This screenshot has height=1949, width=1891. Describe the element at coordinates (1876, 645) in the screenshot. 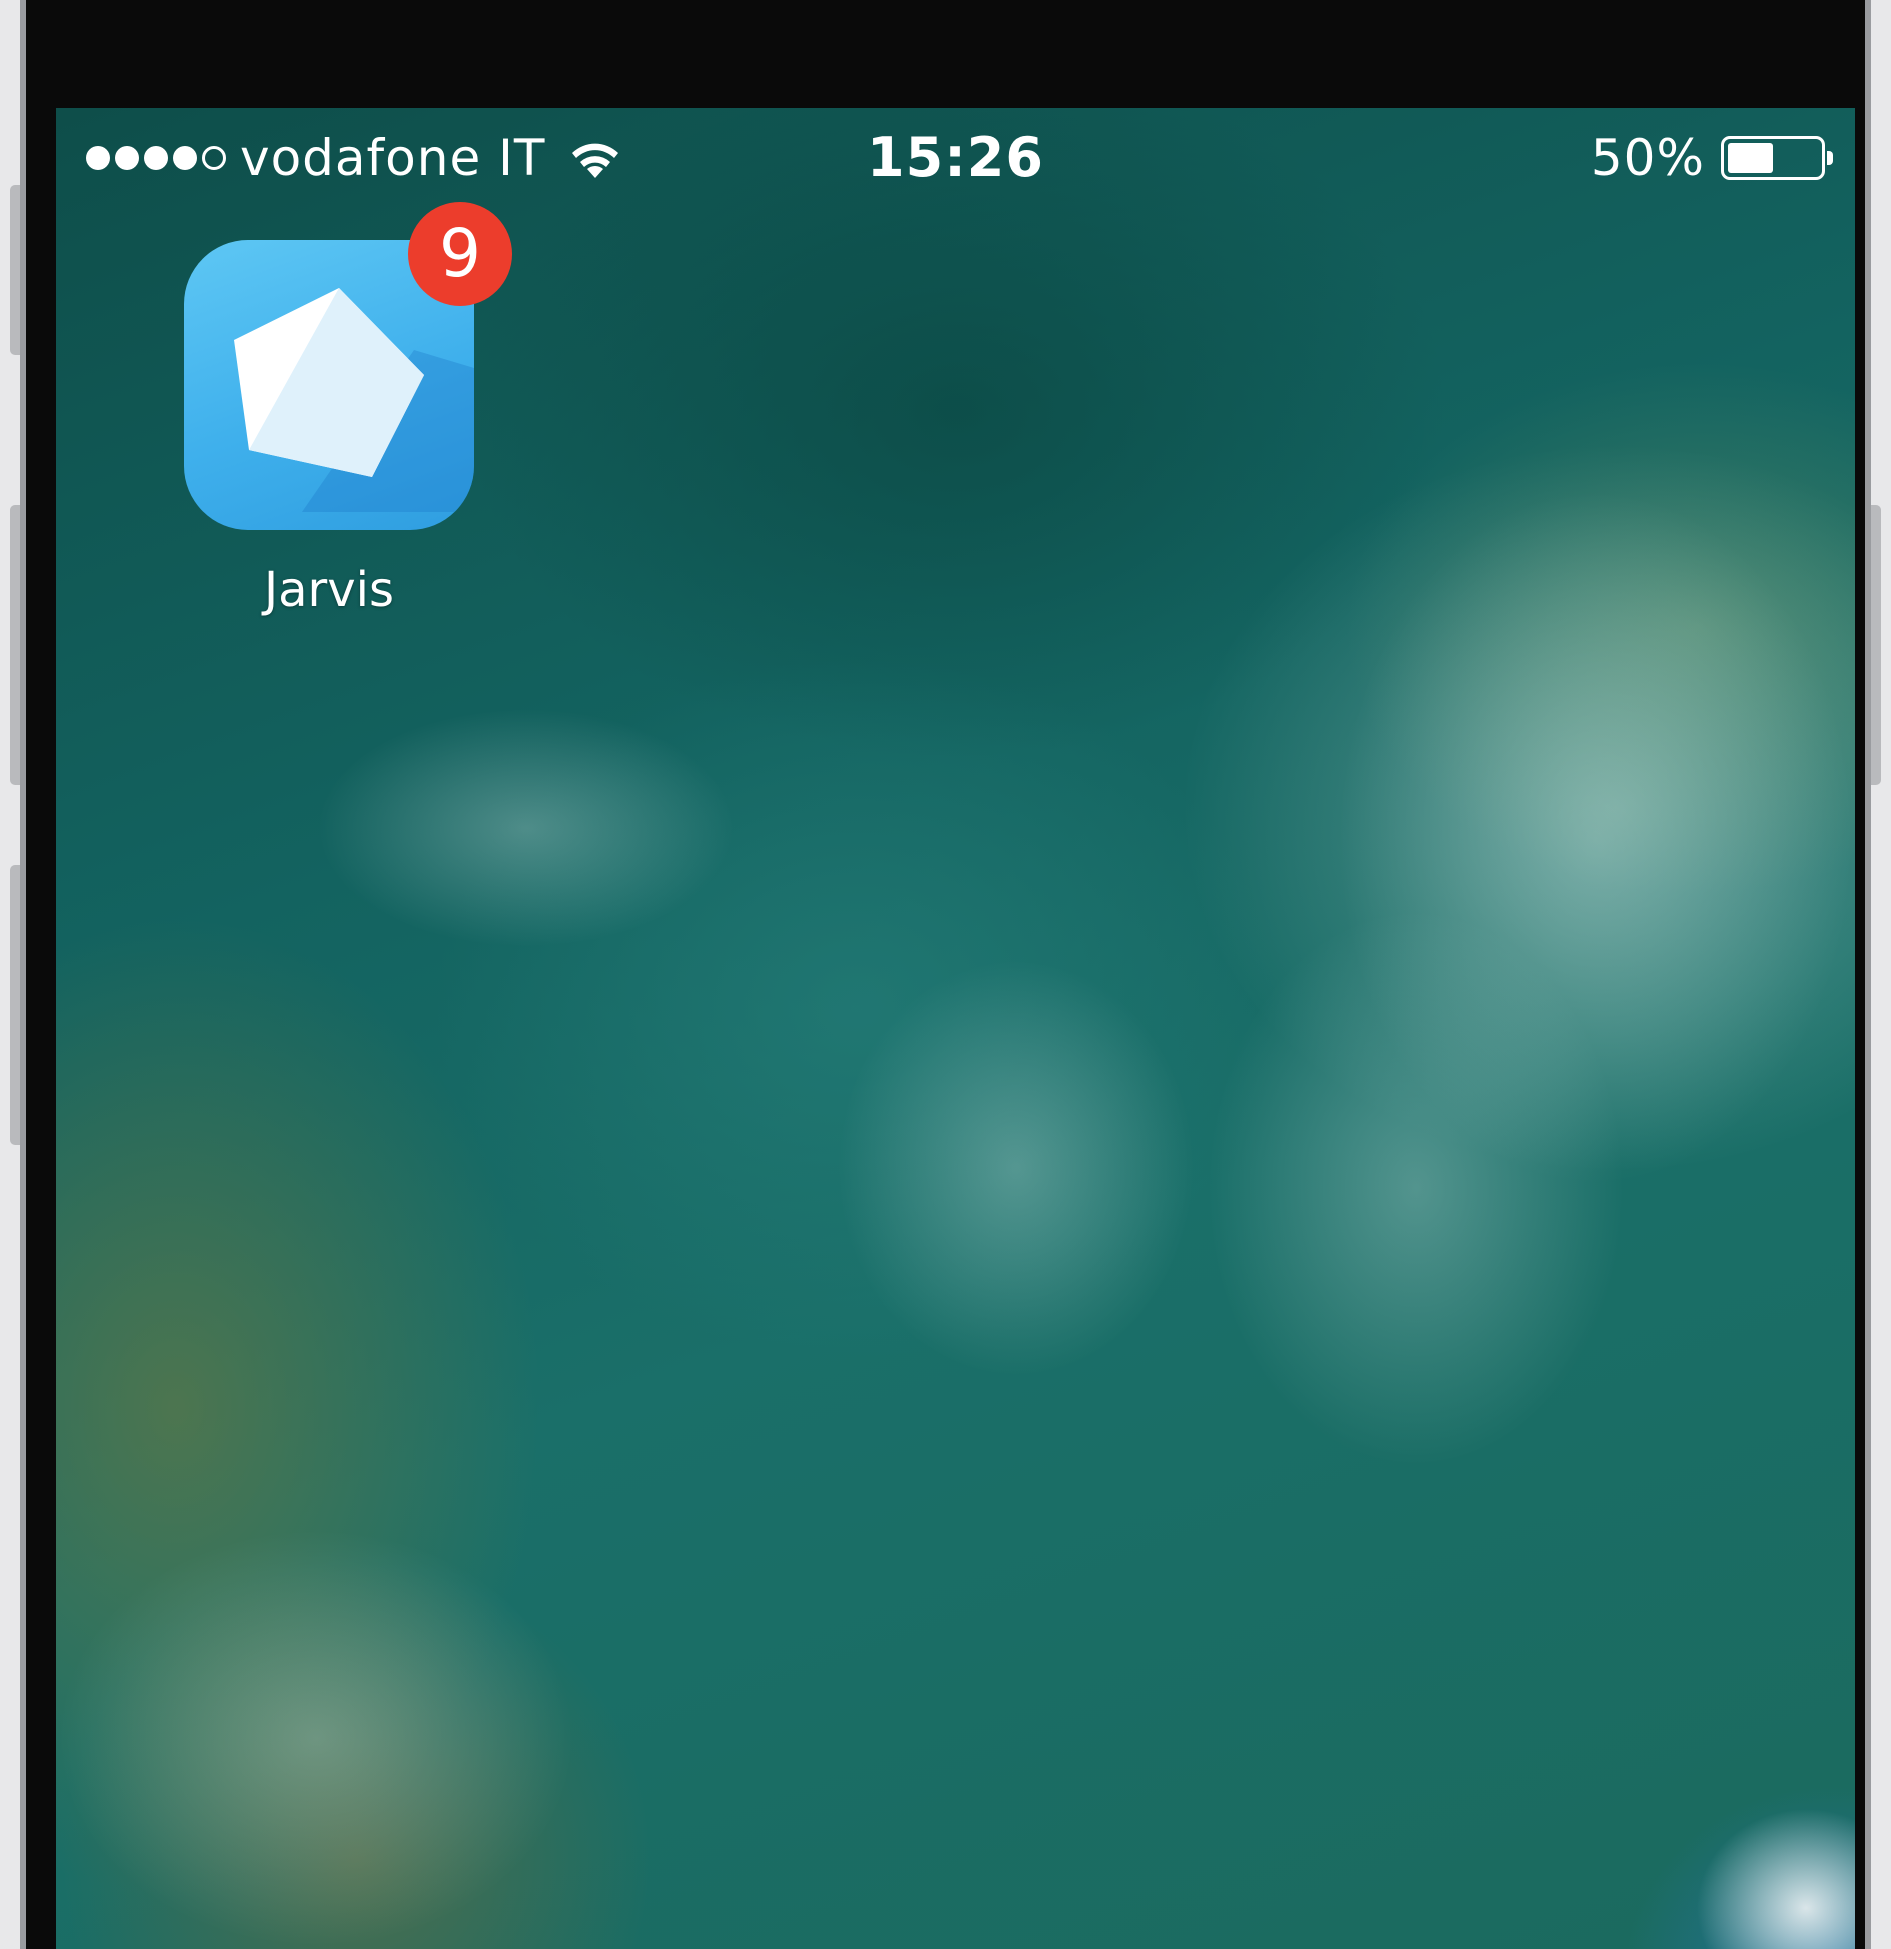

I see `side-button-right` at that location.